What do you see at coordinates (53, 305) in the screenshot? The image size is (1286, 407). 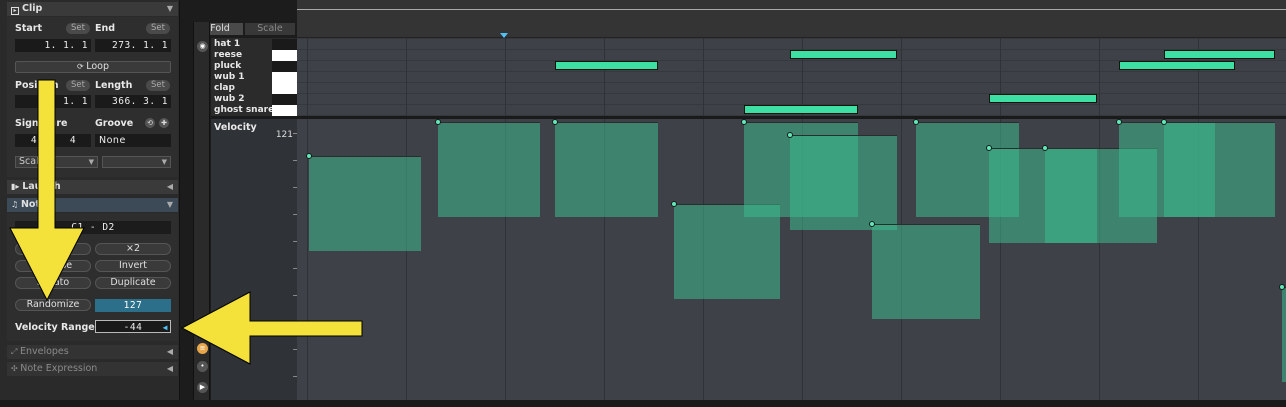 I see `randomize-button: Randomize` at bounding box center [53, 305].